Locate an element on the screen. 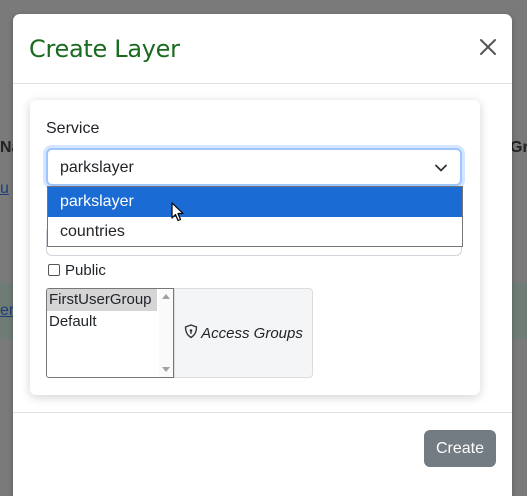 The width and height of the screenshot is (527, 496). groups-listbox: FirstUserGroup Default is located at coordinates (110, 333).